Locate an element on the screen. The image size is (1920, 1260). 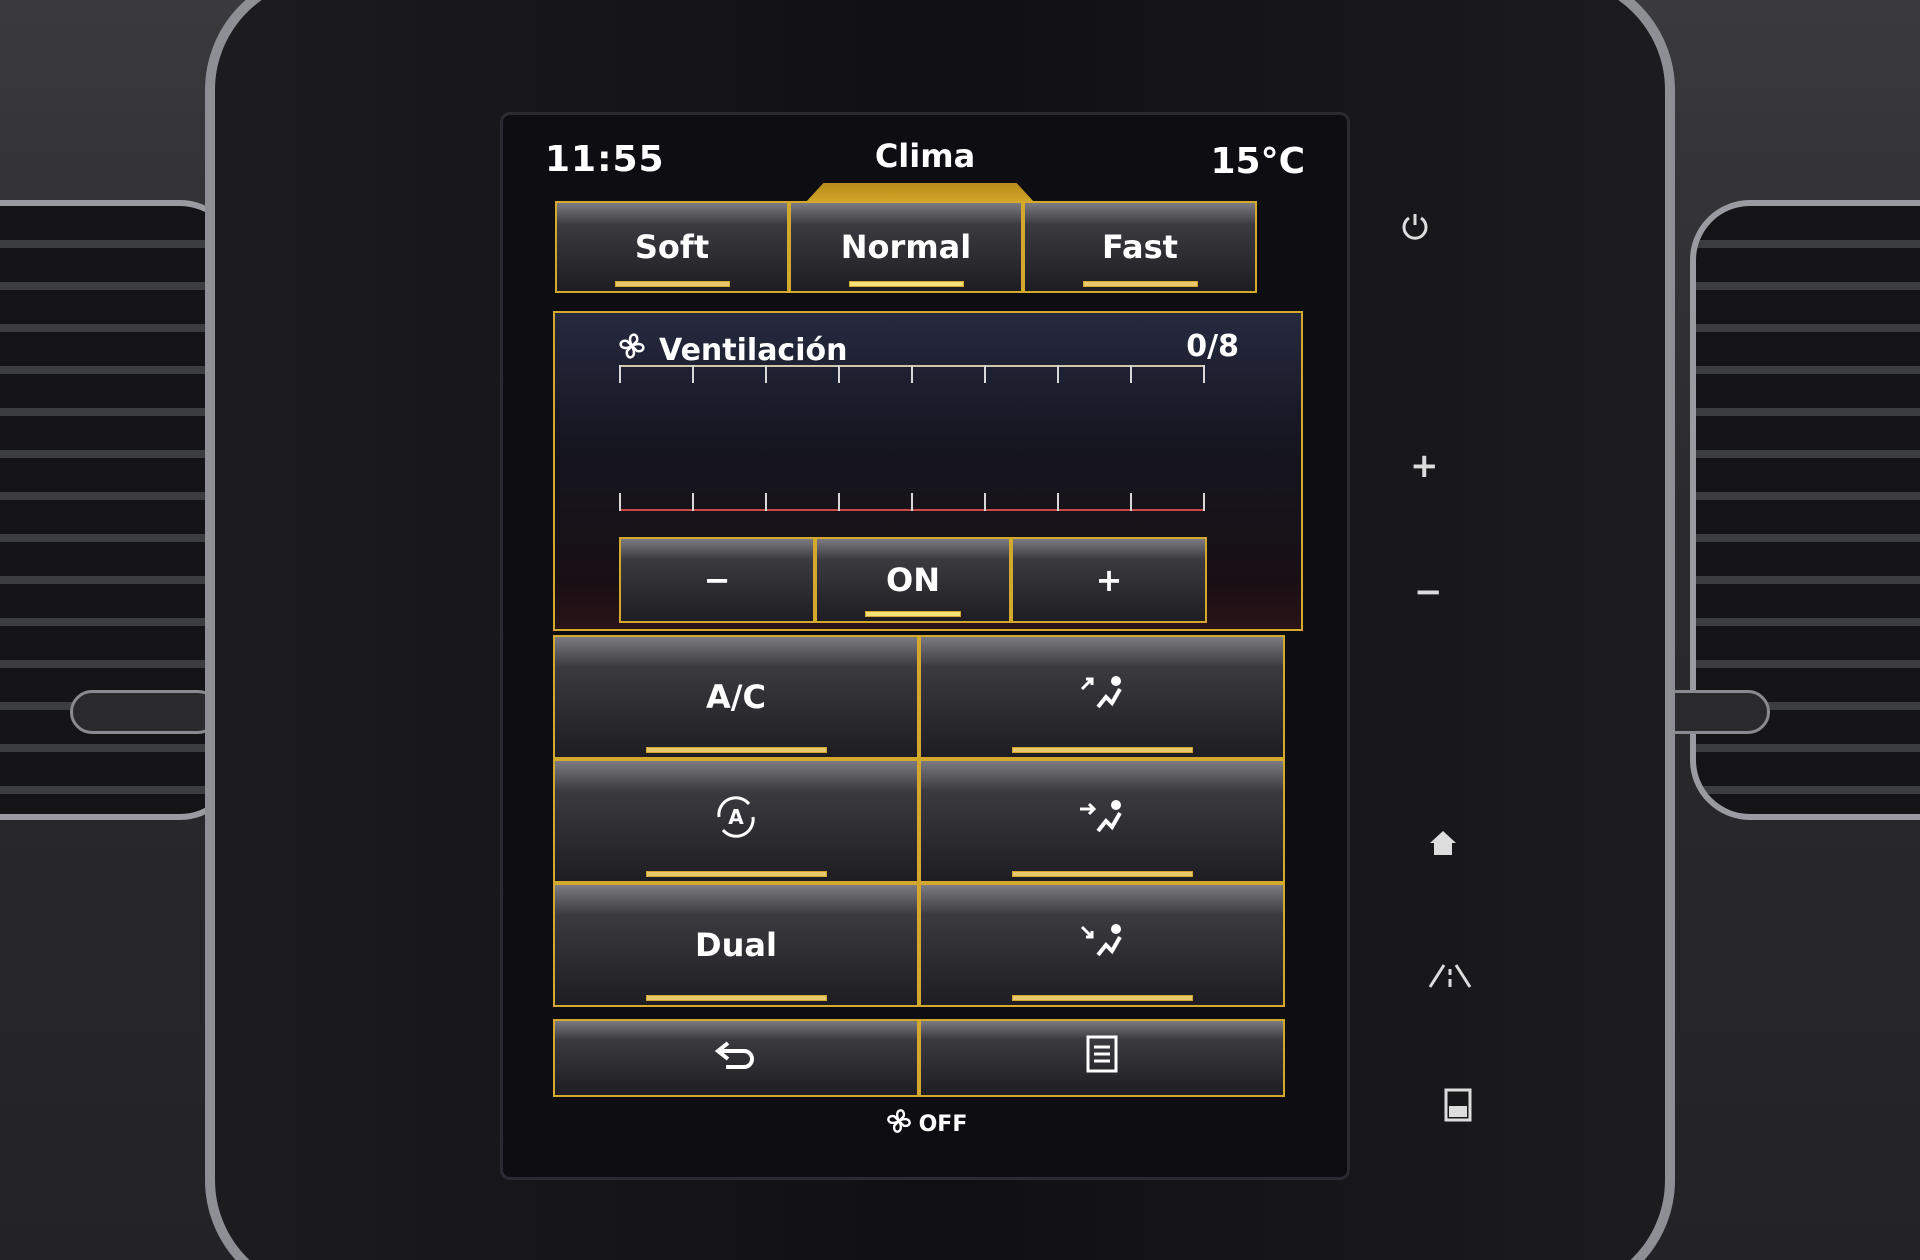
airflow-face-indicator-bar is located at coordinates (1102, 874).